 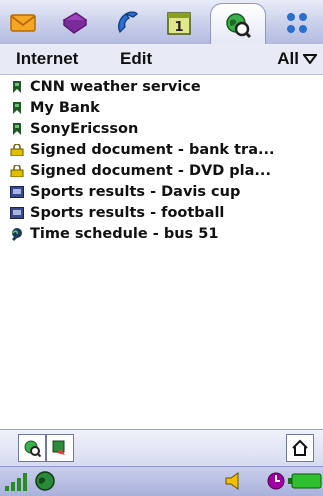 I want to click on app-tab-bar: 1, so click(x=161, y=22).